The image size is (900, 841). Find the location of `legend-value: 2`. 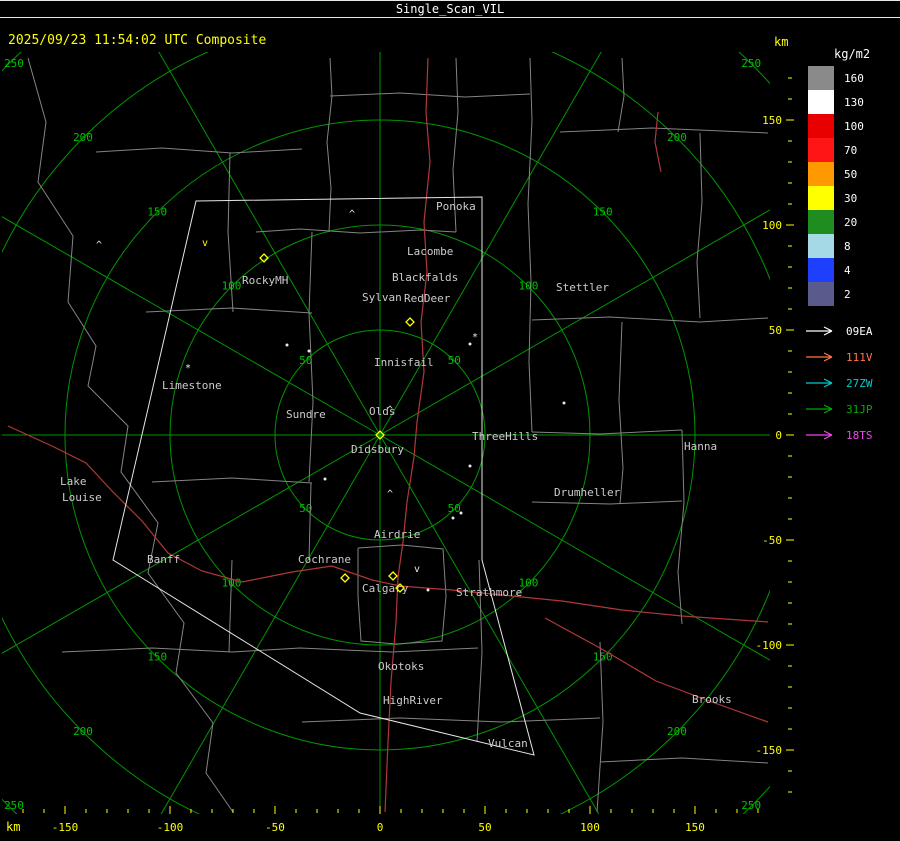

legend-value: 2 is located at coordinates (847, 294).